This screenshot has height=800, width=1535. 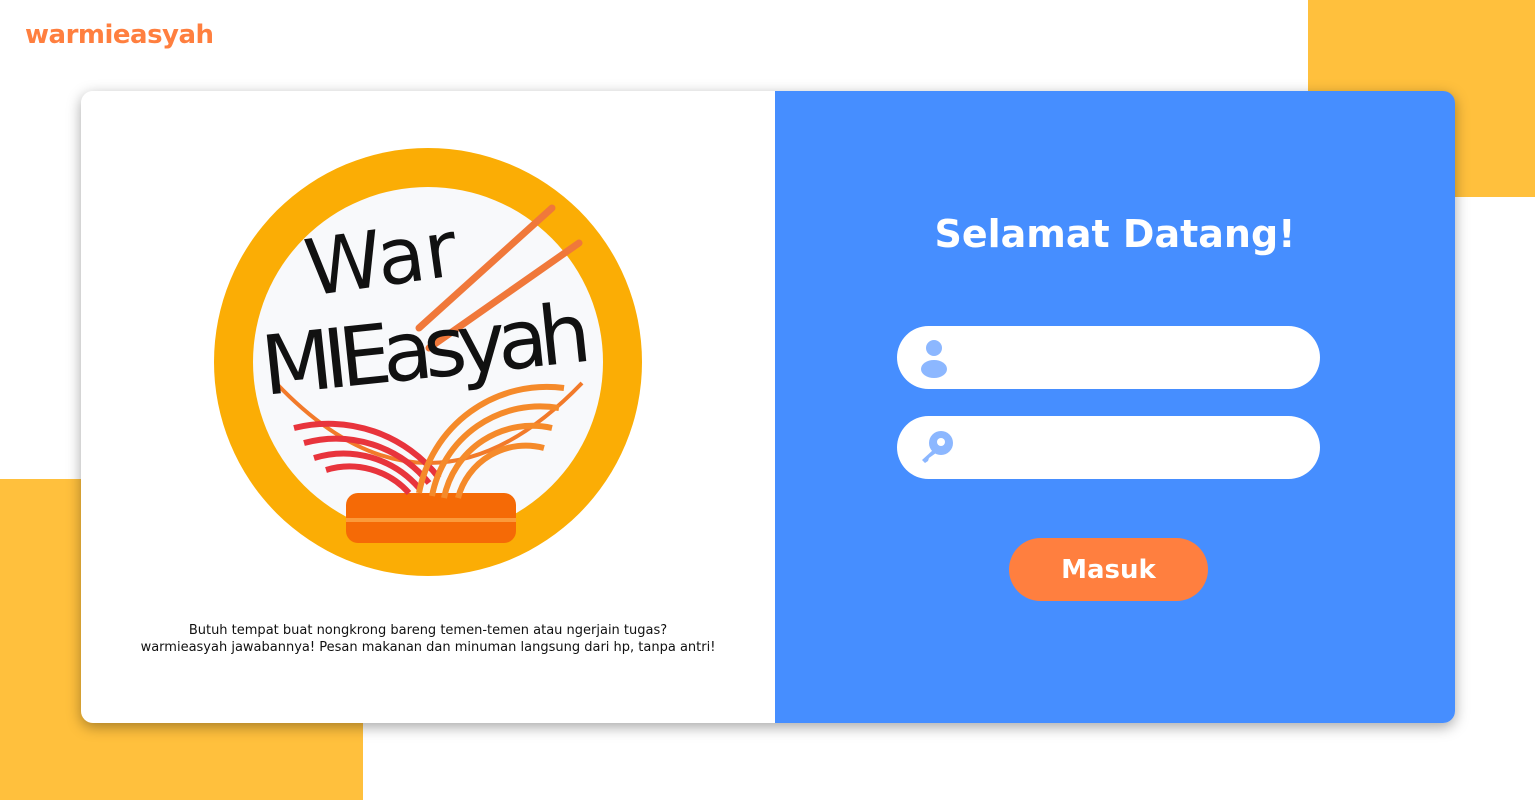 I want to click on login-button: Masuk, so click(x=1108, y=569).